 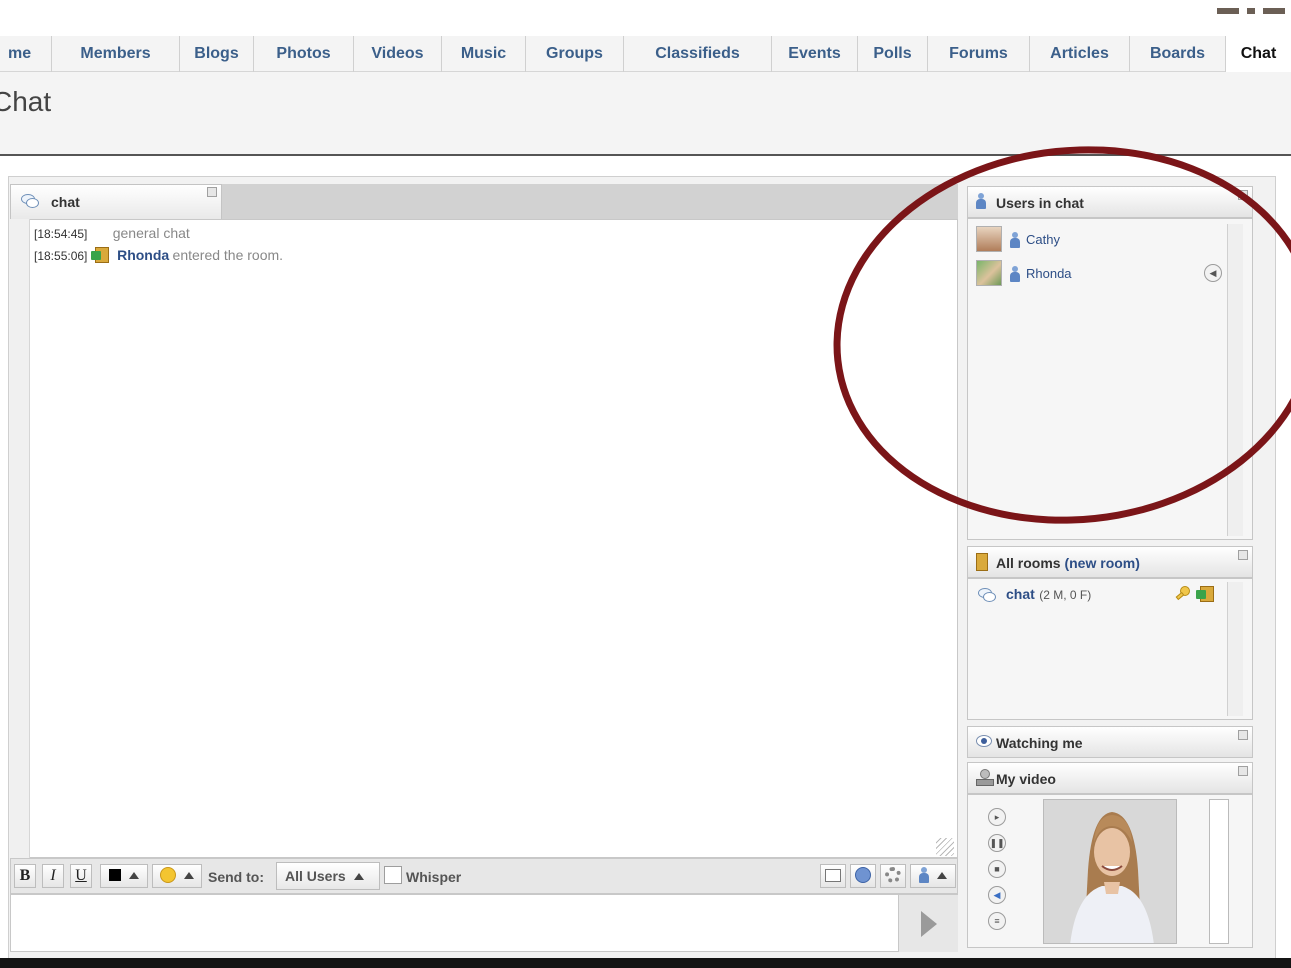 I want to click on enter-room-icon, so click(x=1206, y=594).